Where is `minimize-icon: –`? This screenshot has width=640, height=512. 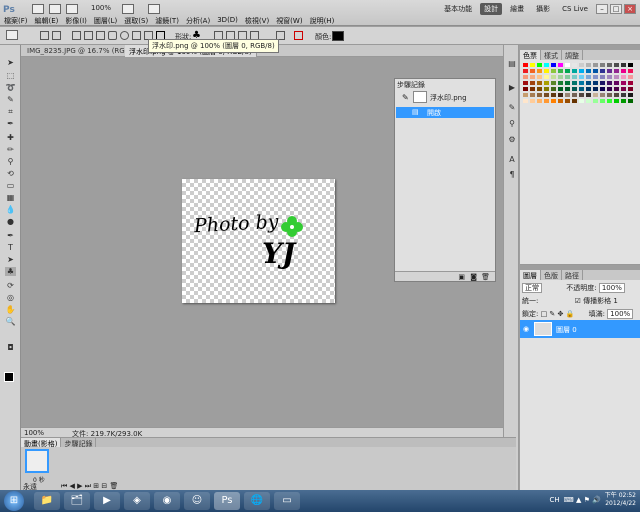
minimize-icon: – is located at coordinates (602, 9).